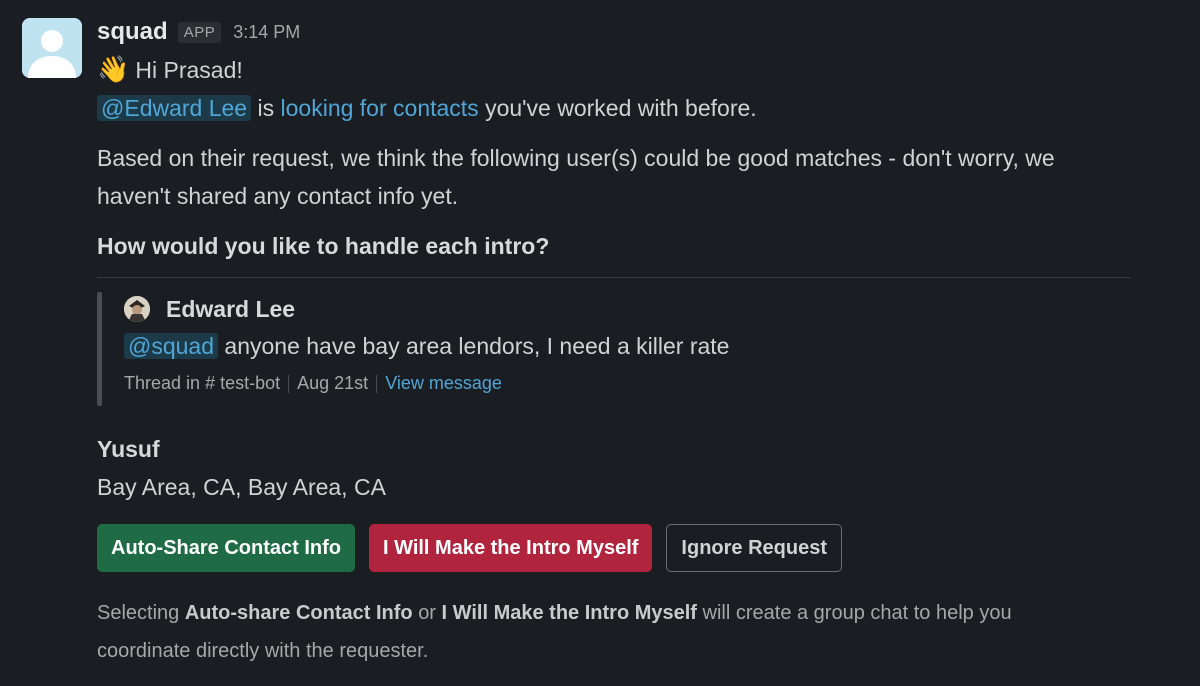 This screenshot has height=686, width=1200. I want to click on mention-squad: @squad, so click(171, 346).